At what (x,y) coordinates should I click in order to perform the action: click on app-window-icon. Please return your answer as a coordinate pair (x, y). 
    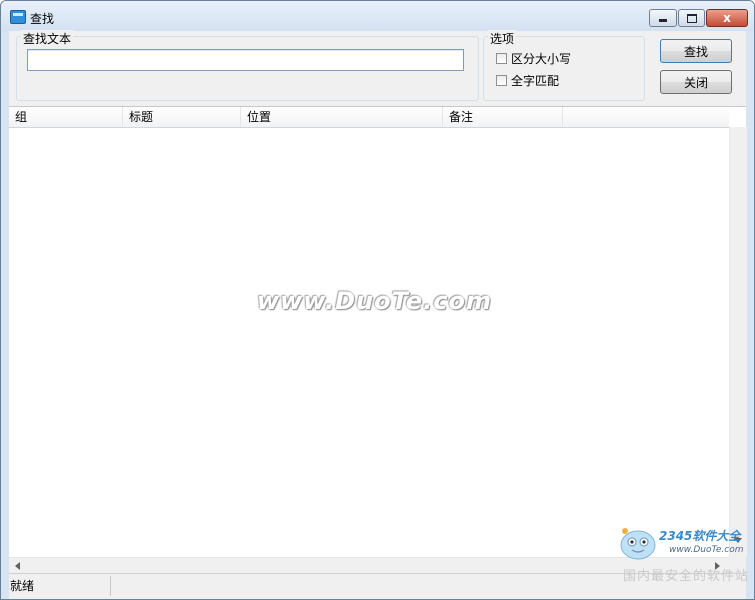
    Looking at the image, I should click on (18, 17).